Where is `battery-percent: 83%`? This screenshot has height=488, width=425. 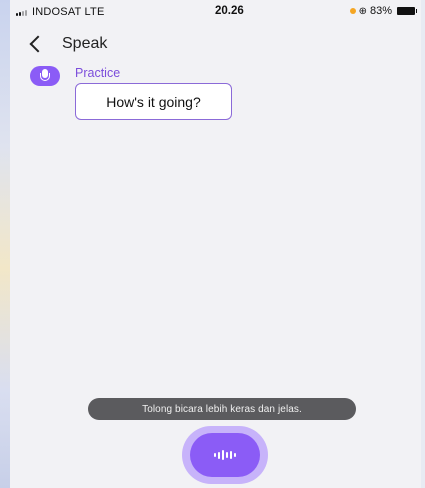
battery-percent: 83% is located at coordinates (380, 11).